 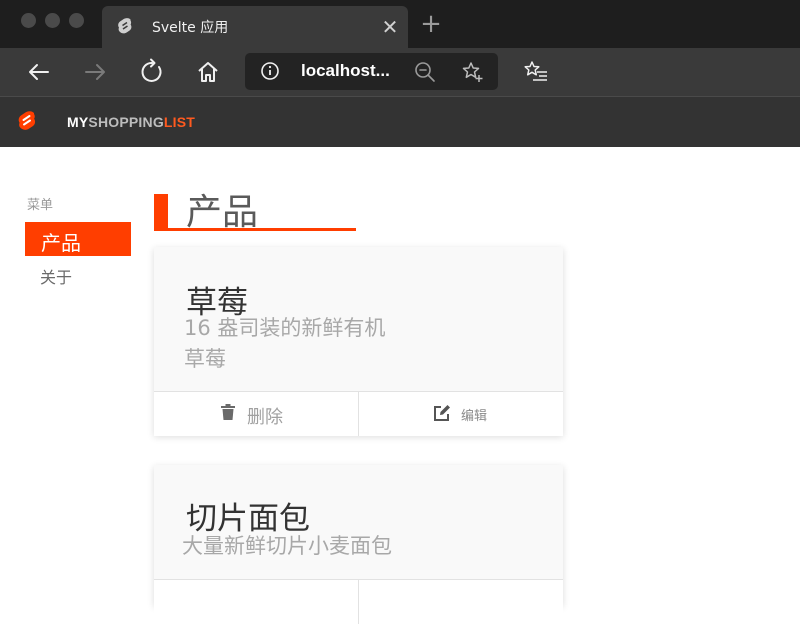 What do you see at coordinates (179, 122) in the screenshot?
I see `brand-list: LIST` at bounding box center [179, 122].